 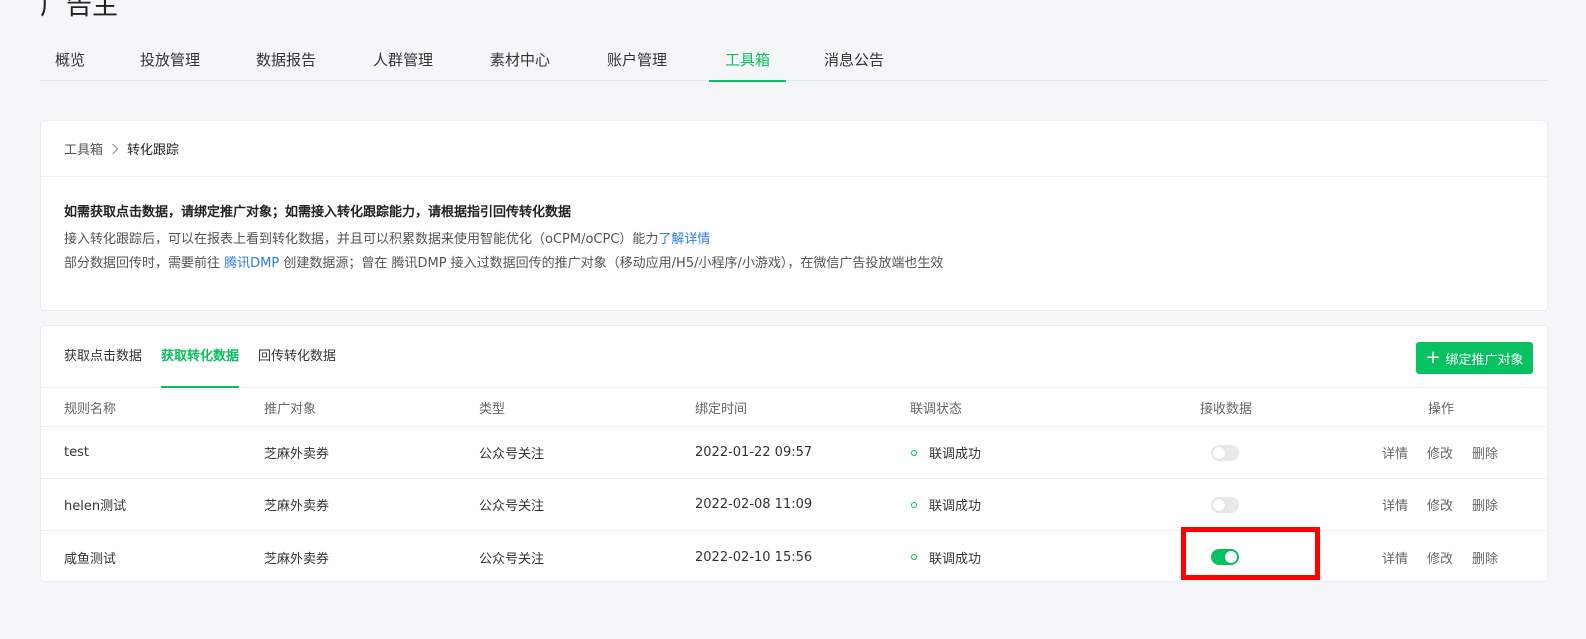 I want to click on highlight-box, so click(x=1250, y=553).